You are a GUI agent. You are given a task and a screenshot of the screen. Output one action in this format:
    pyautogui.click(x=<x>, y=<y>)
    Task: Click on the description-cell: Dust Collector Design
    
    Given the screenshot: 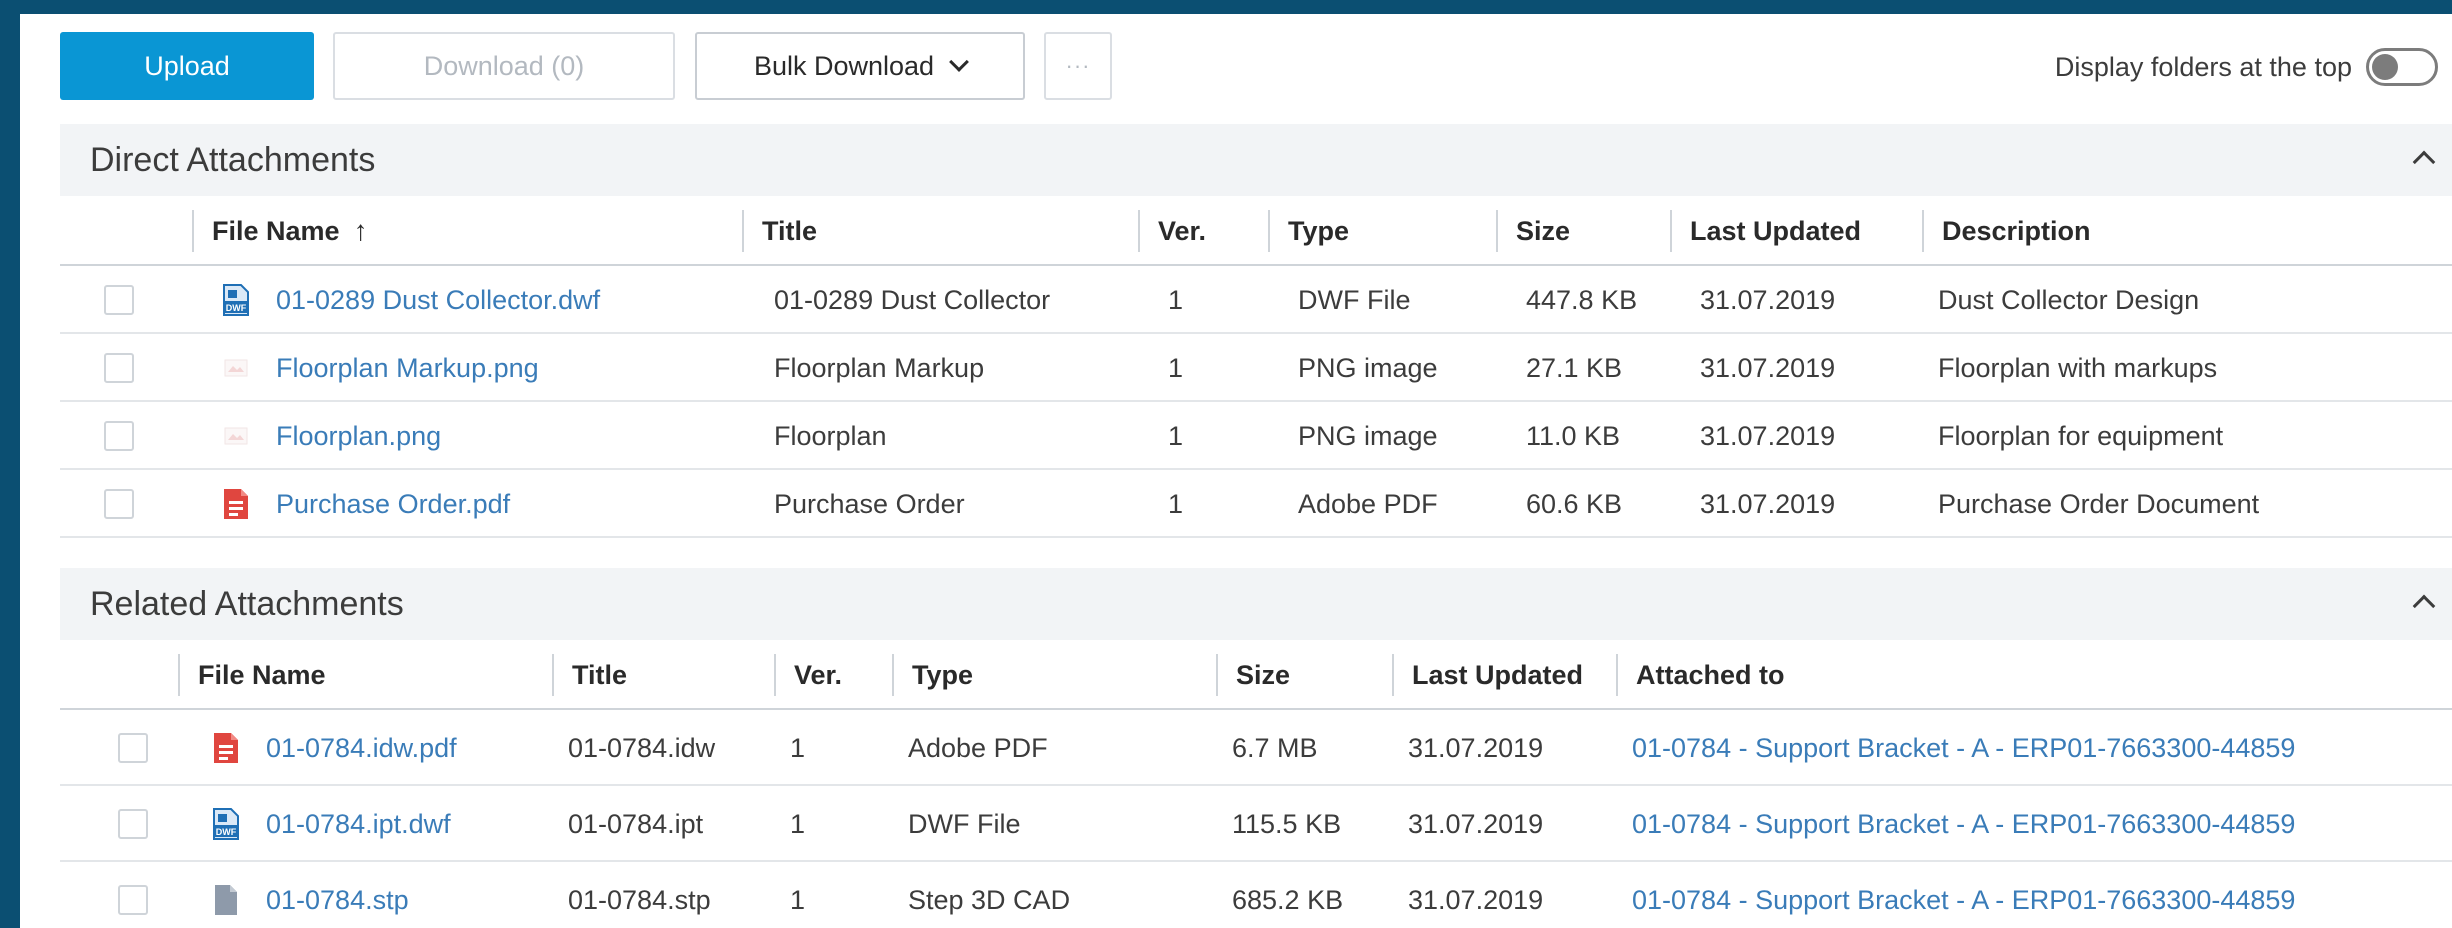 What is the action you would take?
    pyautogui.click(x=2069, y=299)
    